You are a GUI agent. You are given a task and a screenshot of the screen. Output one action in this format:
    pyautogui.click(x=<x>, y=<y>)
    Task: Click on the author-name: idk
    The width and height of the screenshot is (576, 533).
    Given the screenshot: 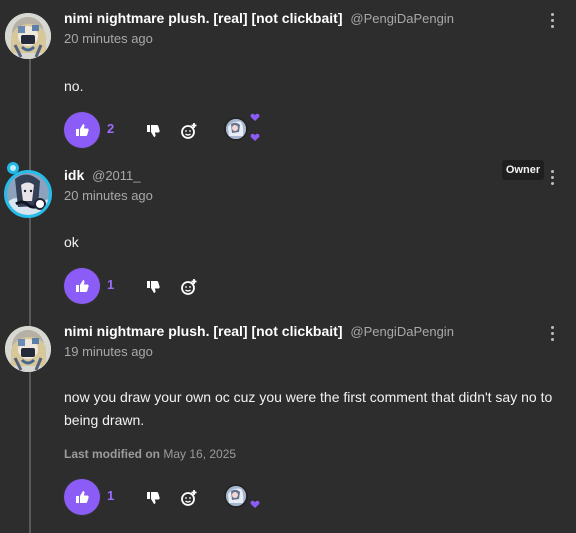 What is the action you would take?
    pyautogui.click(x=74, y=175)
    